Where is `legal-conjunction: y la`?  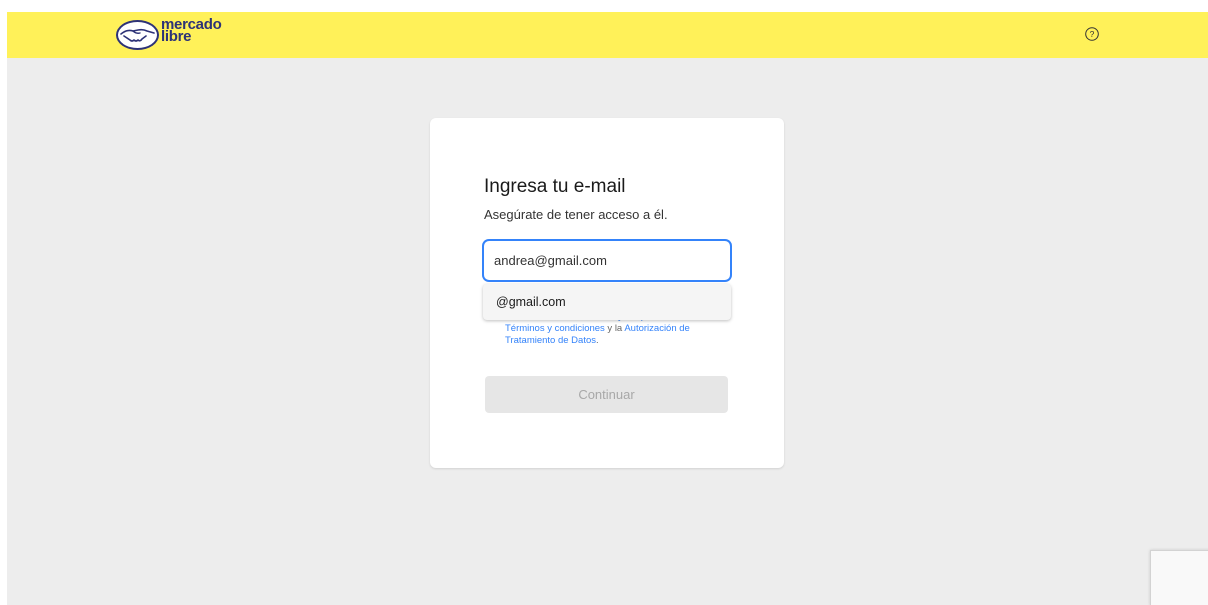 legal-conjunction: y la is located at coordinates (614, 328).